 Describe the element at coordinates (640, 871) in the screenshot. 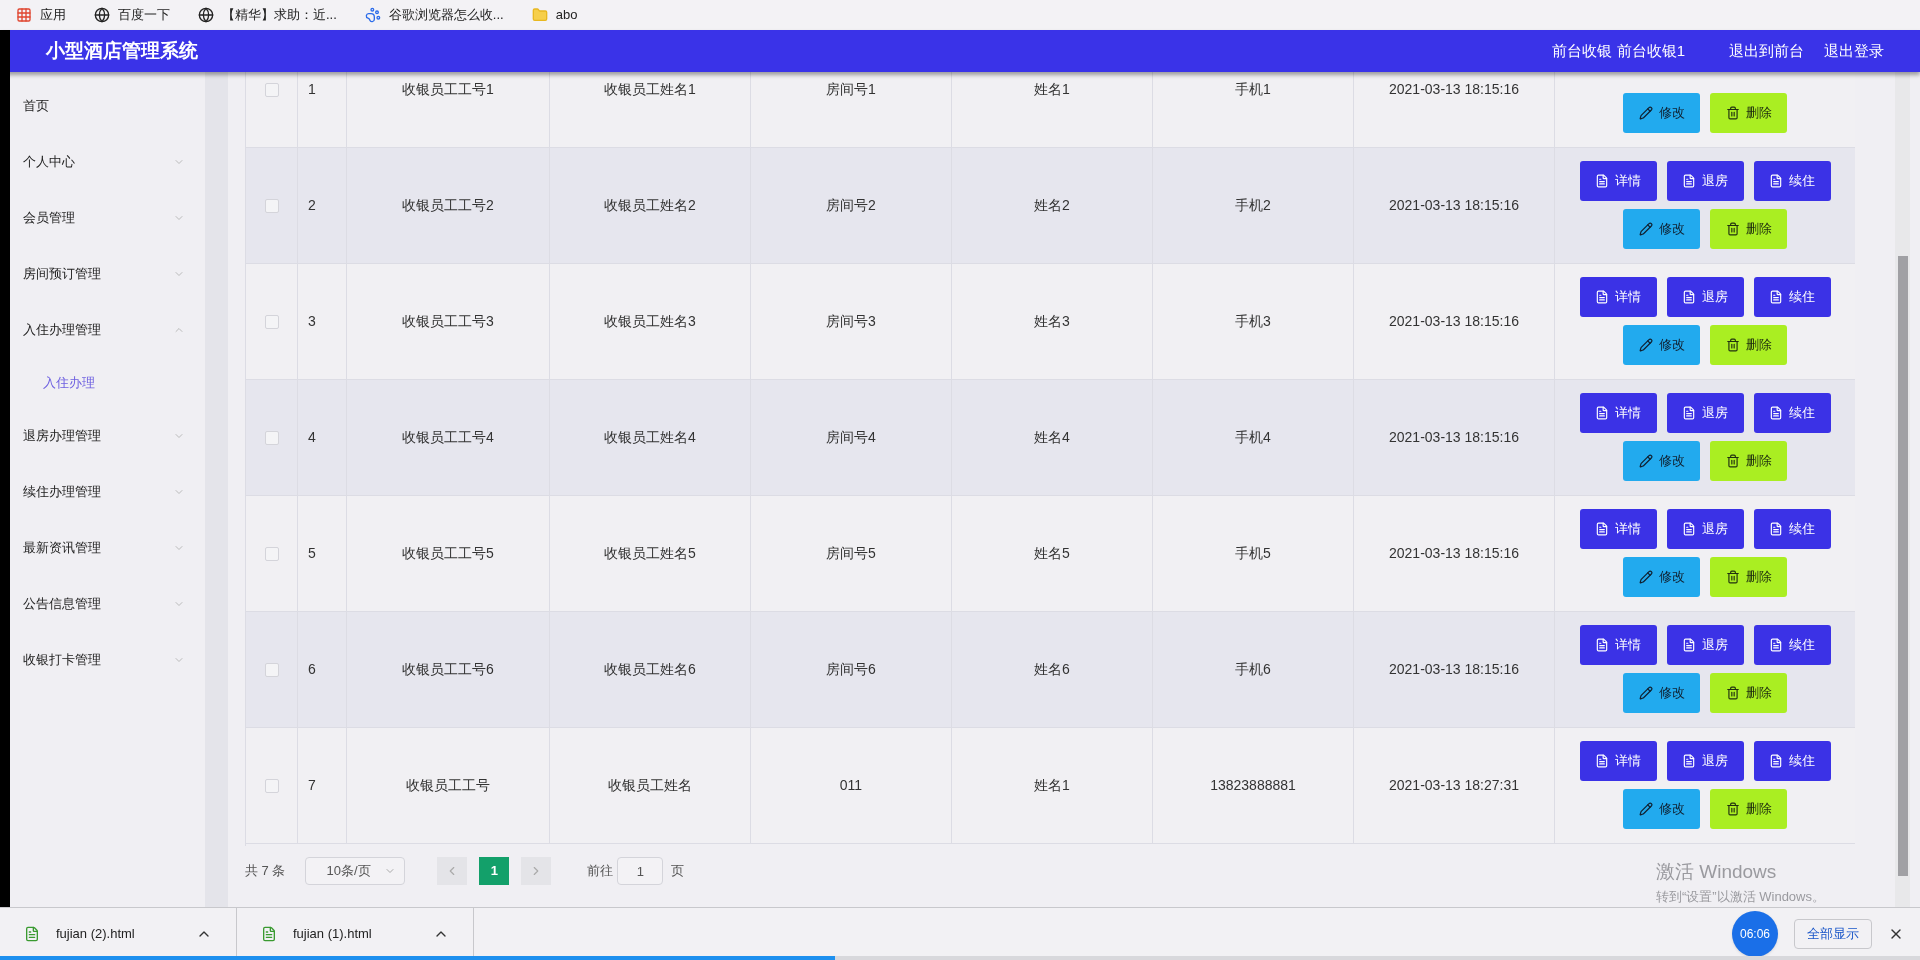

I see `goto-page-field: 1` at that location.